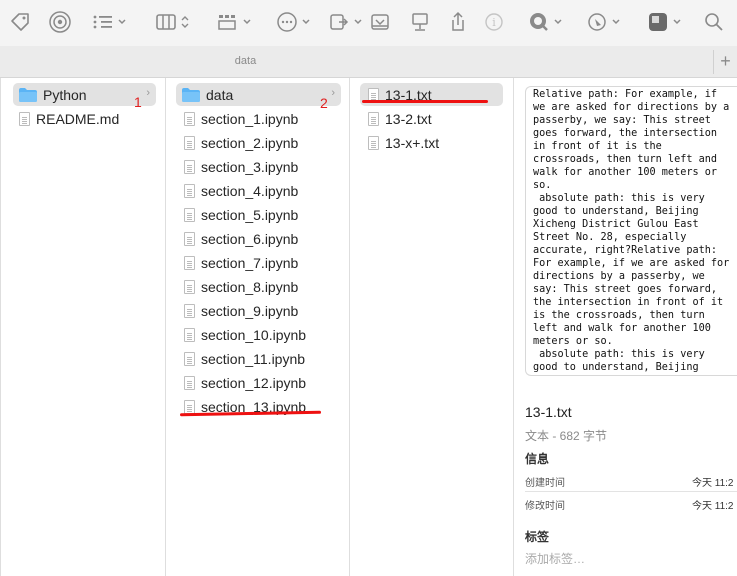  Describe the element at coordinates (537, 537) in the screenshot. I see `tags-heading: 标签` at that location.